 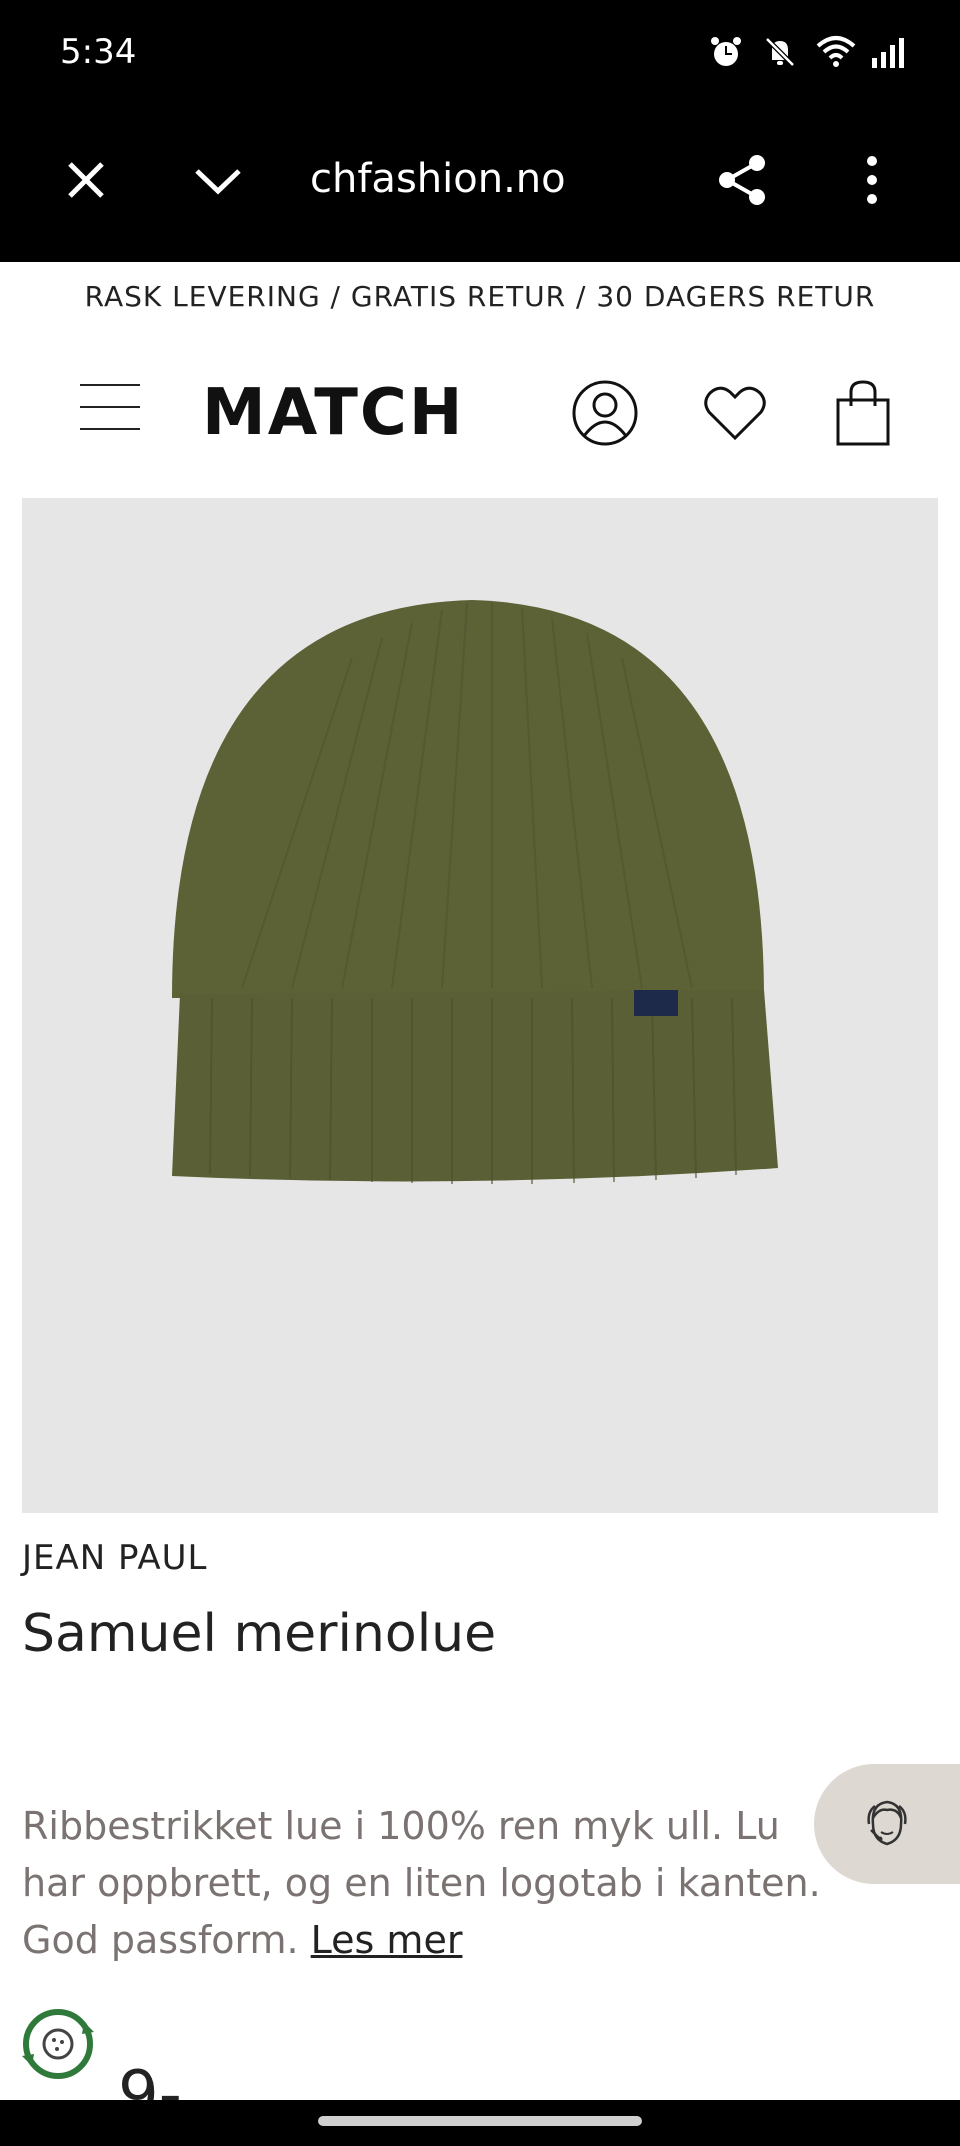 What do you see at coordinates (863, 413) in the screenshot?
I see `bag-icon` at bounding box center [863, 413].